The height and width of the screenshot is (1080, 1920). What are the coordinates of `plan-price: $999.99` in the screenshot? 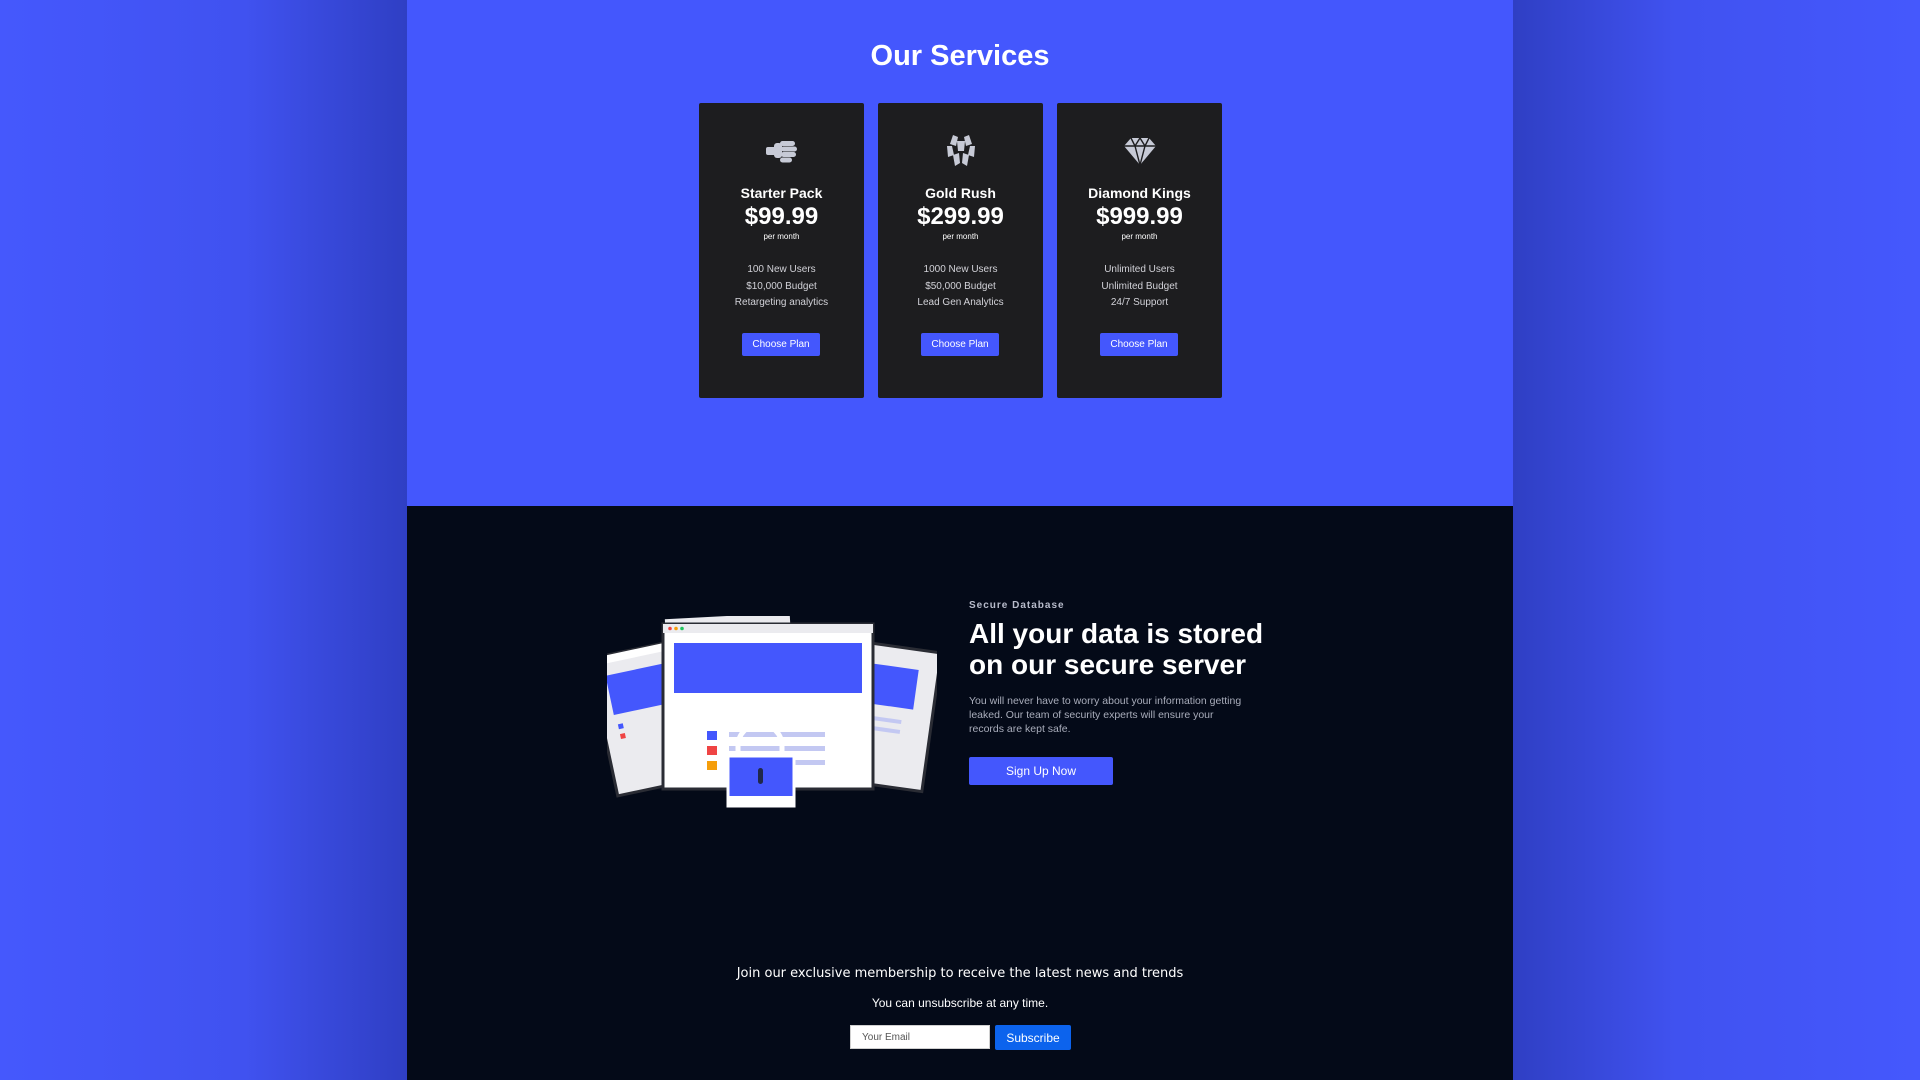 It's located at (1139, 216).